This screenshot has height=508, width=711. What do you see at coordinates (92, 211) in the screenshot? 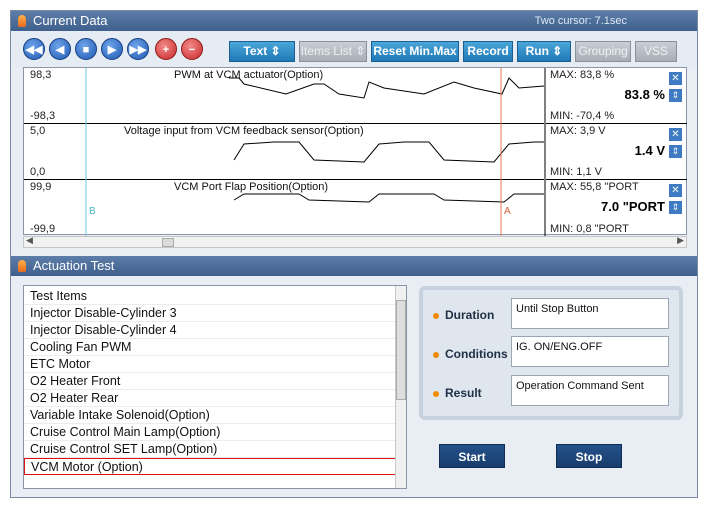
I see `cursor-b-label: B` at bounding box center [92, 211].